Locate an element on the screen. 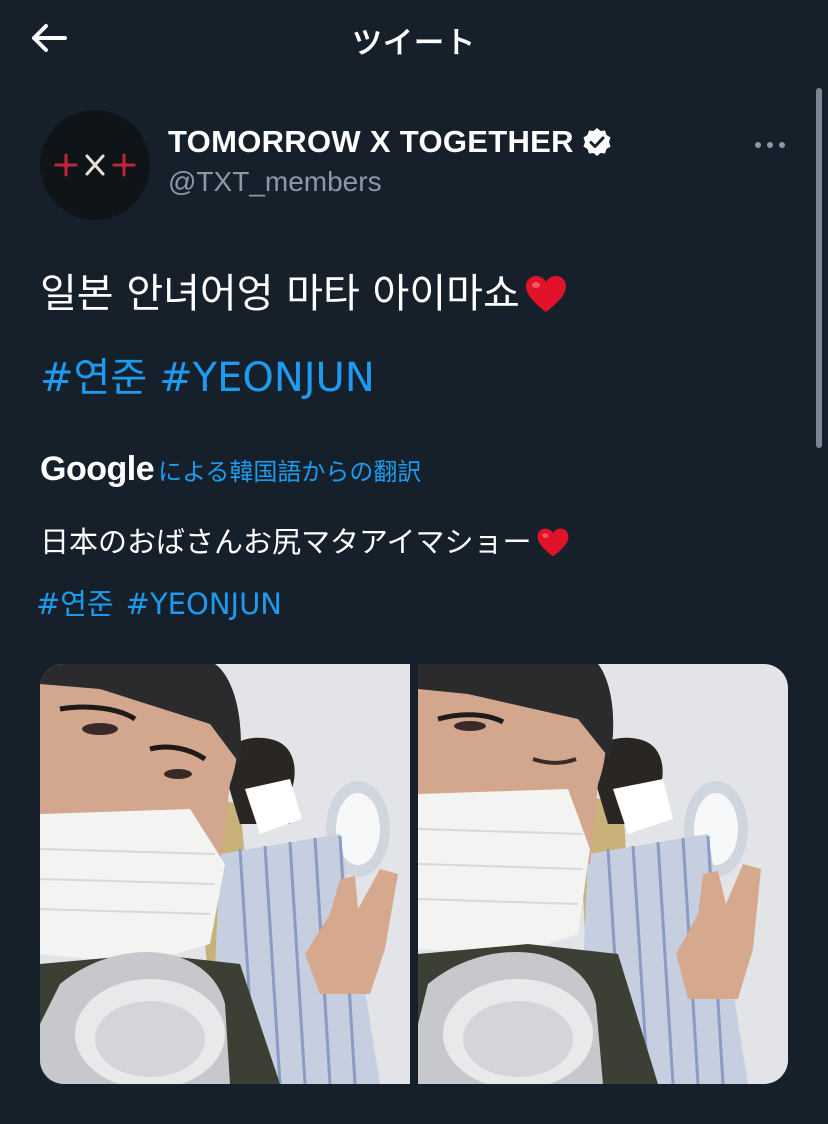 Image resolution: width=828 pixels, height=1124 pixels. google-logo: Google is located at coordinates (97, 469).